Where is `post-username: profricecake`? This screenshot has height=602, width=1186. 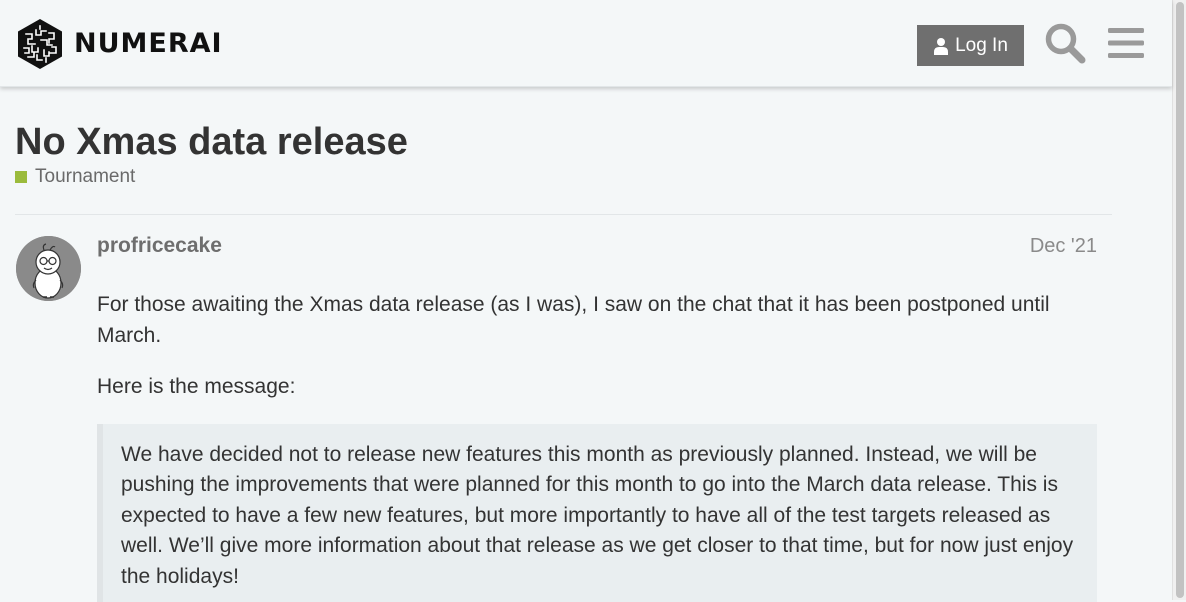
post-username: profricecake is located at coordinates (159, 246).